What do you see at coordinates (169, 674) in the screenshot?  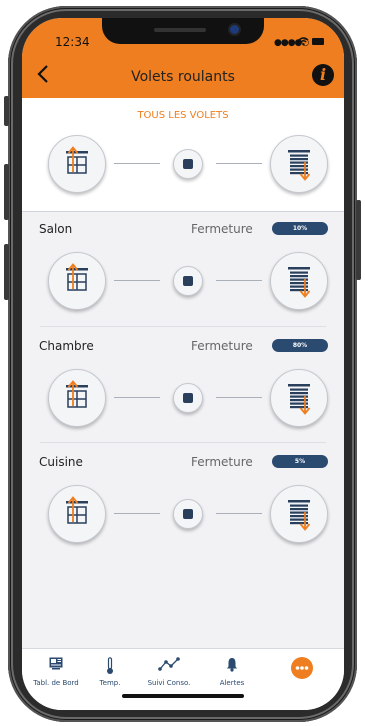 I see `tab-consumption: Suivi Conso.` at bounding box center [169, 674].